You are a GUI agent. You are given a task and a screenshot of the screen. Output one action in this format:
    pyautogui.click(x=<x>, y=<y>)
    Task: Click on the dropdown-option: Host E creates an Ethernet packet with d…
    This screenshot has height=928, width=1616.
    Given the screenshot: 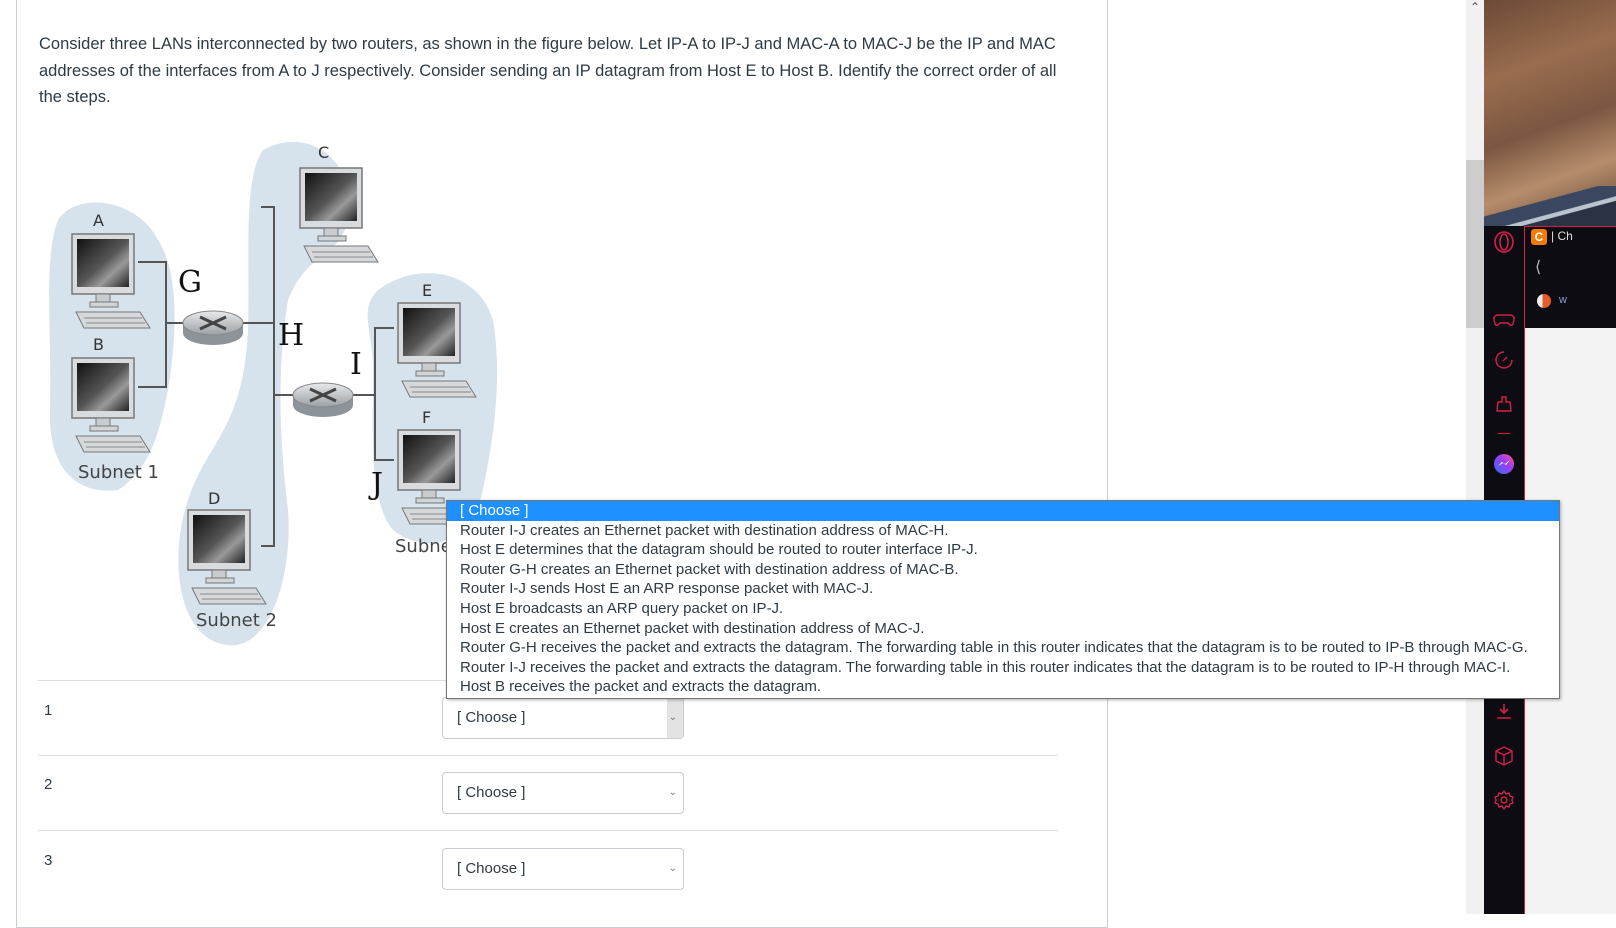 What is the action you would take?
    pyautogui.click(x=1003, y=629)
    